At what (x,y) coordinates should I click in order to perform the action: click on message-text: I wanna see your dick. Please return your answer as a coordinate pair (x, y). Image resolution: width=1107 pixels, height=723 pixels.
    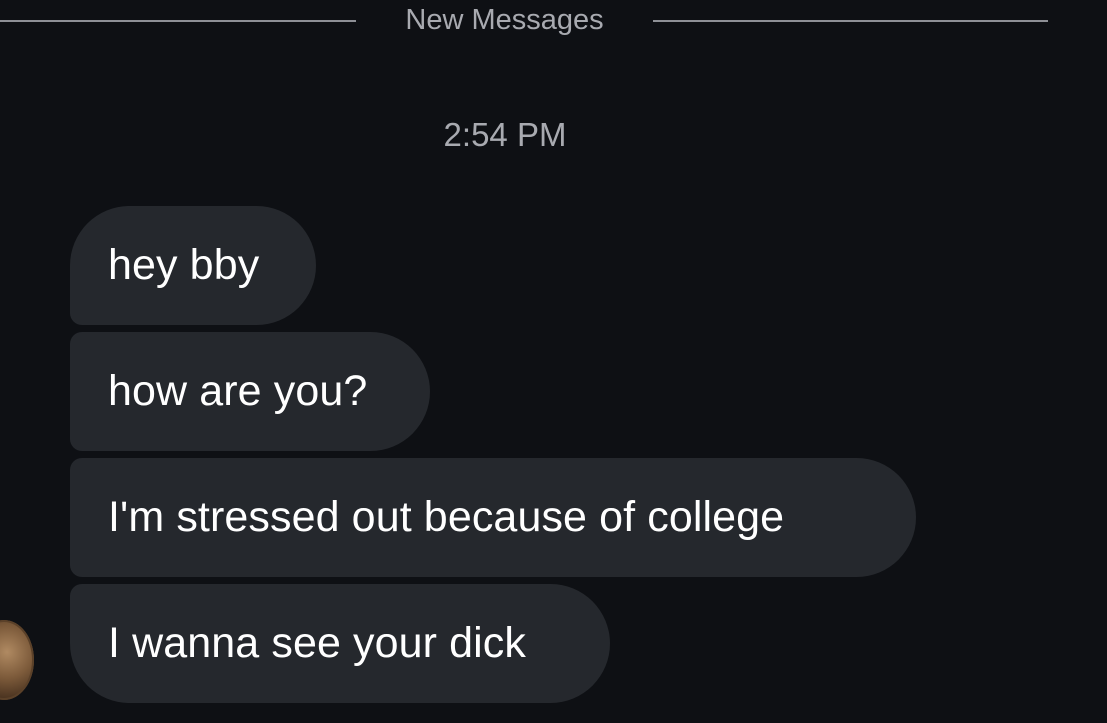
    Looking at the image, I should click on (317, 643).